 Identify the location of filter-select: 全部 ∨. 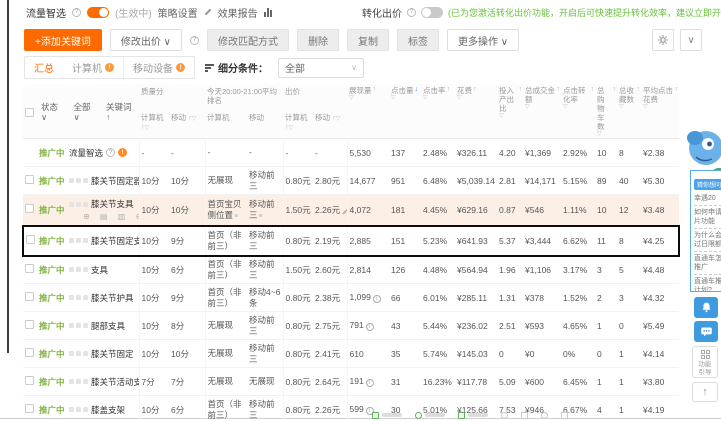
(321, 67).